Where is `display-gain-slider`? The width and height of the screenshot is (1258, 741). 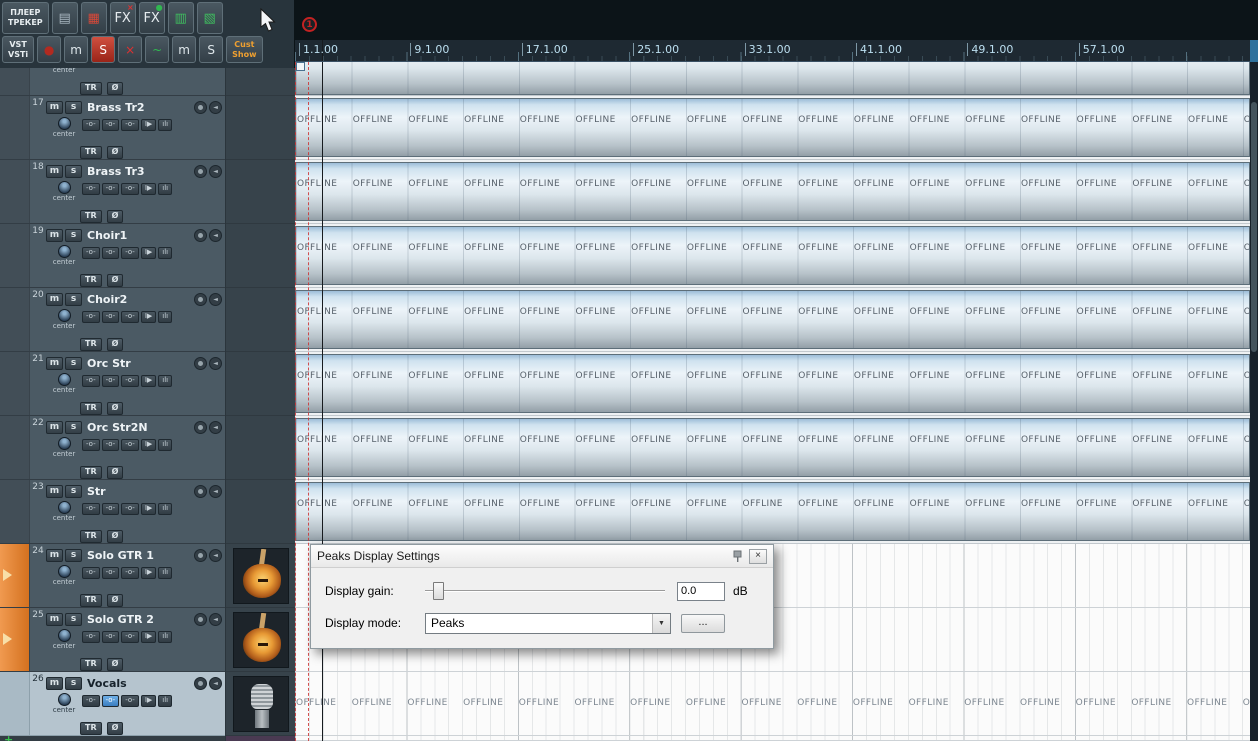
display-gain-slider is located at coordinates (545, 591).